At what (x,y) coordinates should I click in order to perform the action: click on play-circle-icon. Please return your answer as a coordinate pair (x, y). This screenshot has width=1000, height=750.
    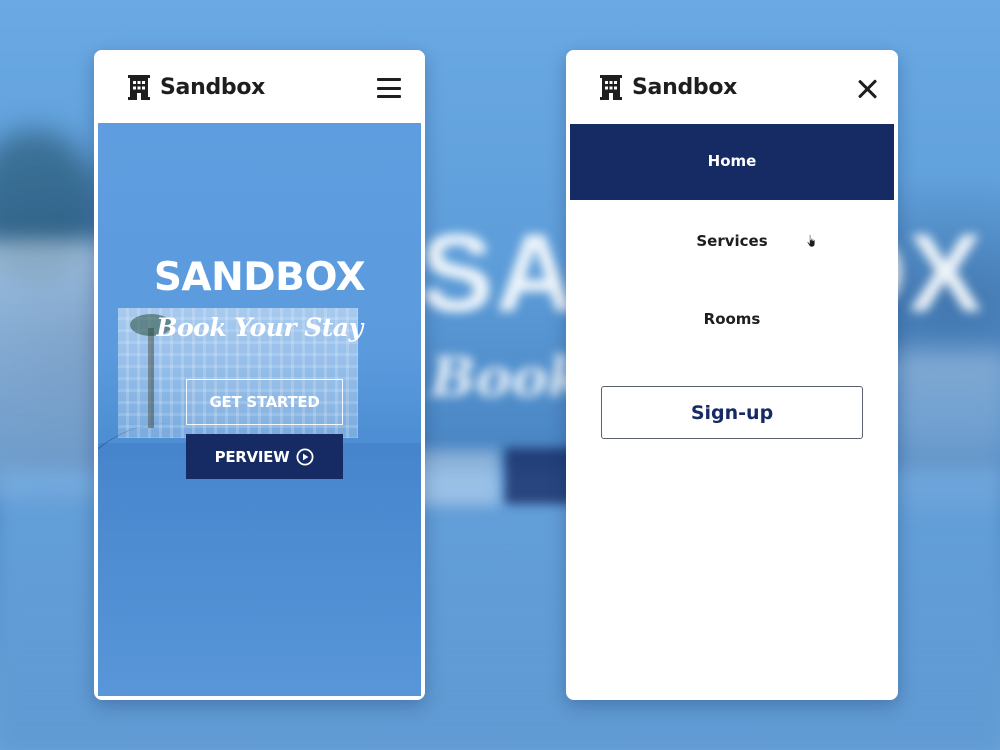
    Looking at the image, I should click on (305, 456).